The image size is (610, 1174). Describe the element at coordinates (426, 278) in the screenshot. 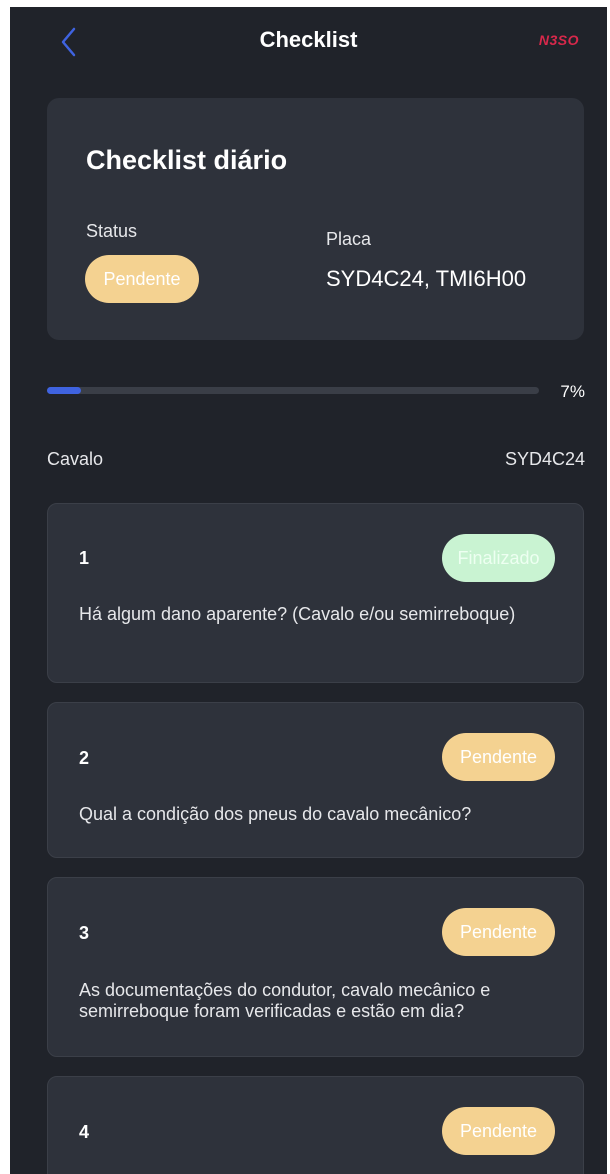

I see `plate-value: SYD4C24, TMI6H00` at that location.